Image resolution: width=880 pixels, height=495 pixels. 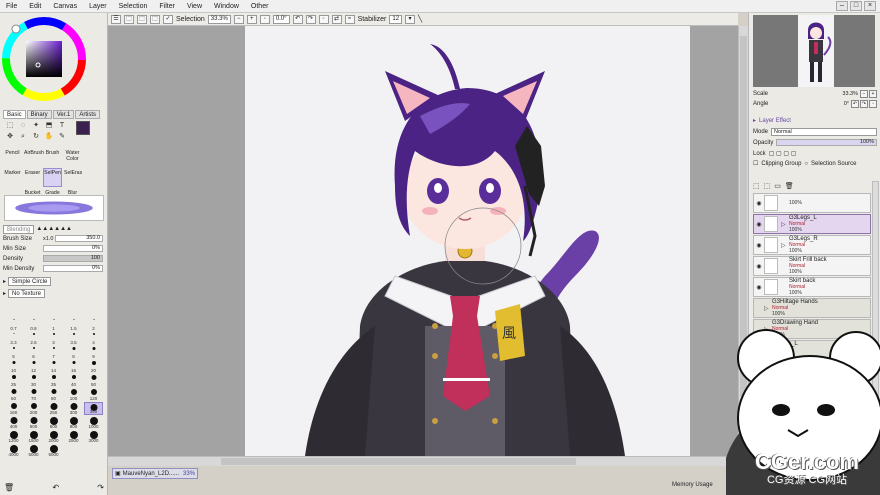 I want to click on brush-size-preset: 1200, so click(x=13, y=436).